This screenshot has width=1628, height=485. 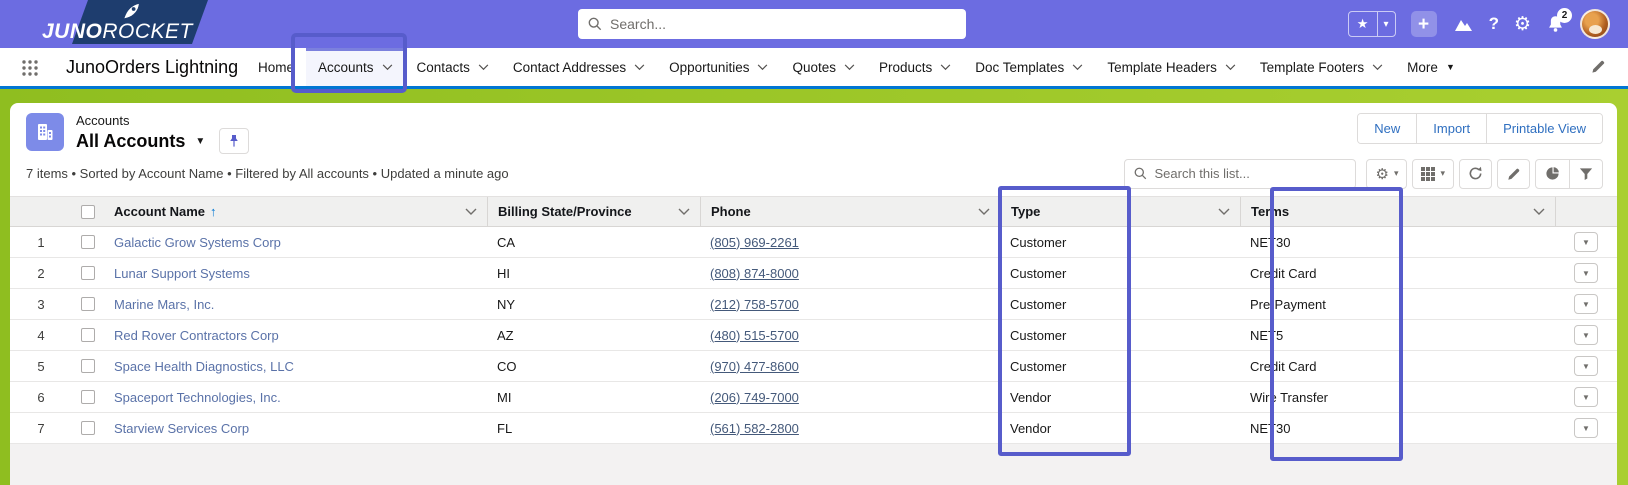 I want to click on type-cell: Vendor, so click(x=1031, y=428).